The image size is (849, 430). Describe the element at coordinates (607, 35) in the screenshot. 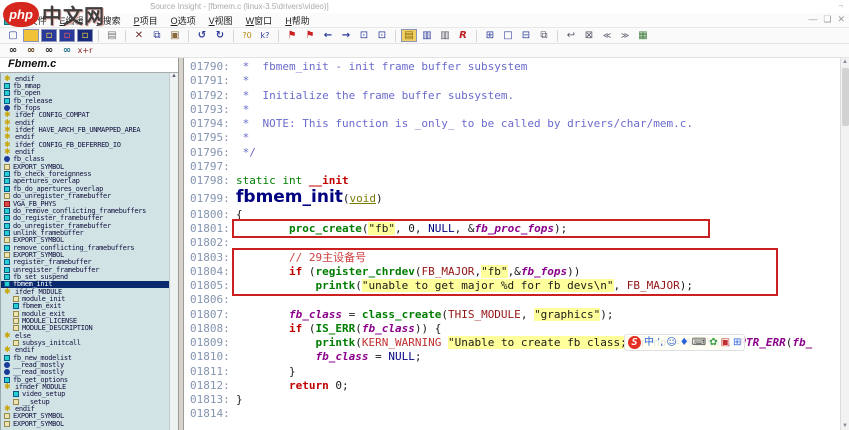

I see `prev-result-icon: ≪` at that location.